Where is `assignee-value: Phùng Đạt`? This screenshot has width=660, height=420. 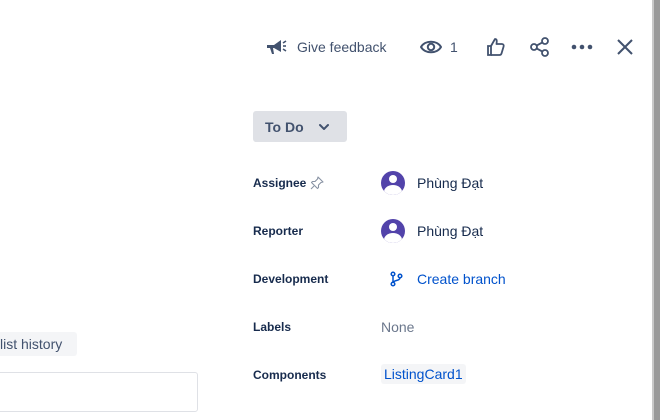 assignee-value: Phùng Đạt is located at coordinates (432, 183).